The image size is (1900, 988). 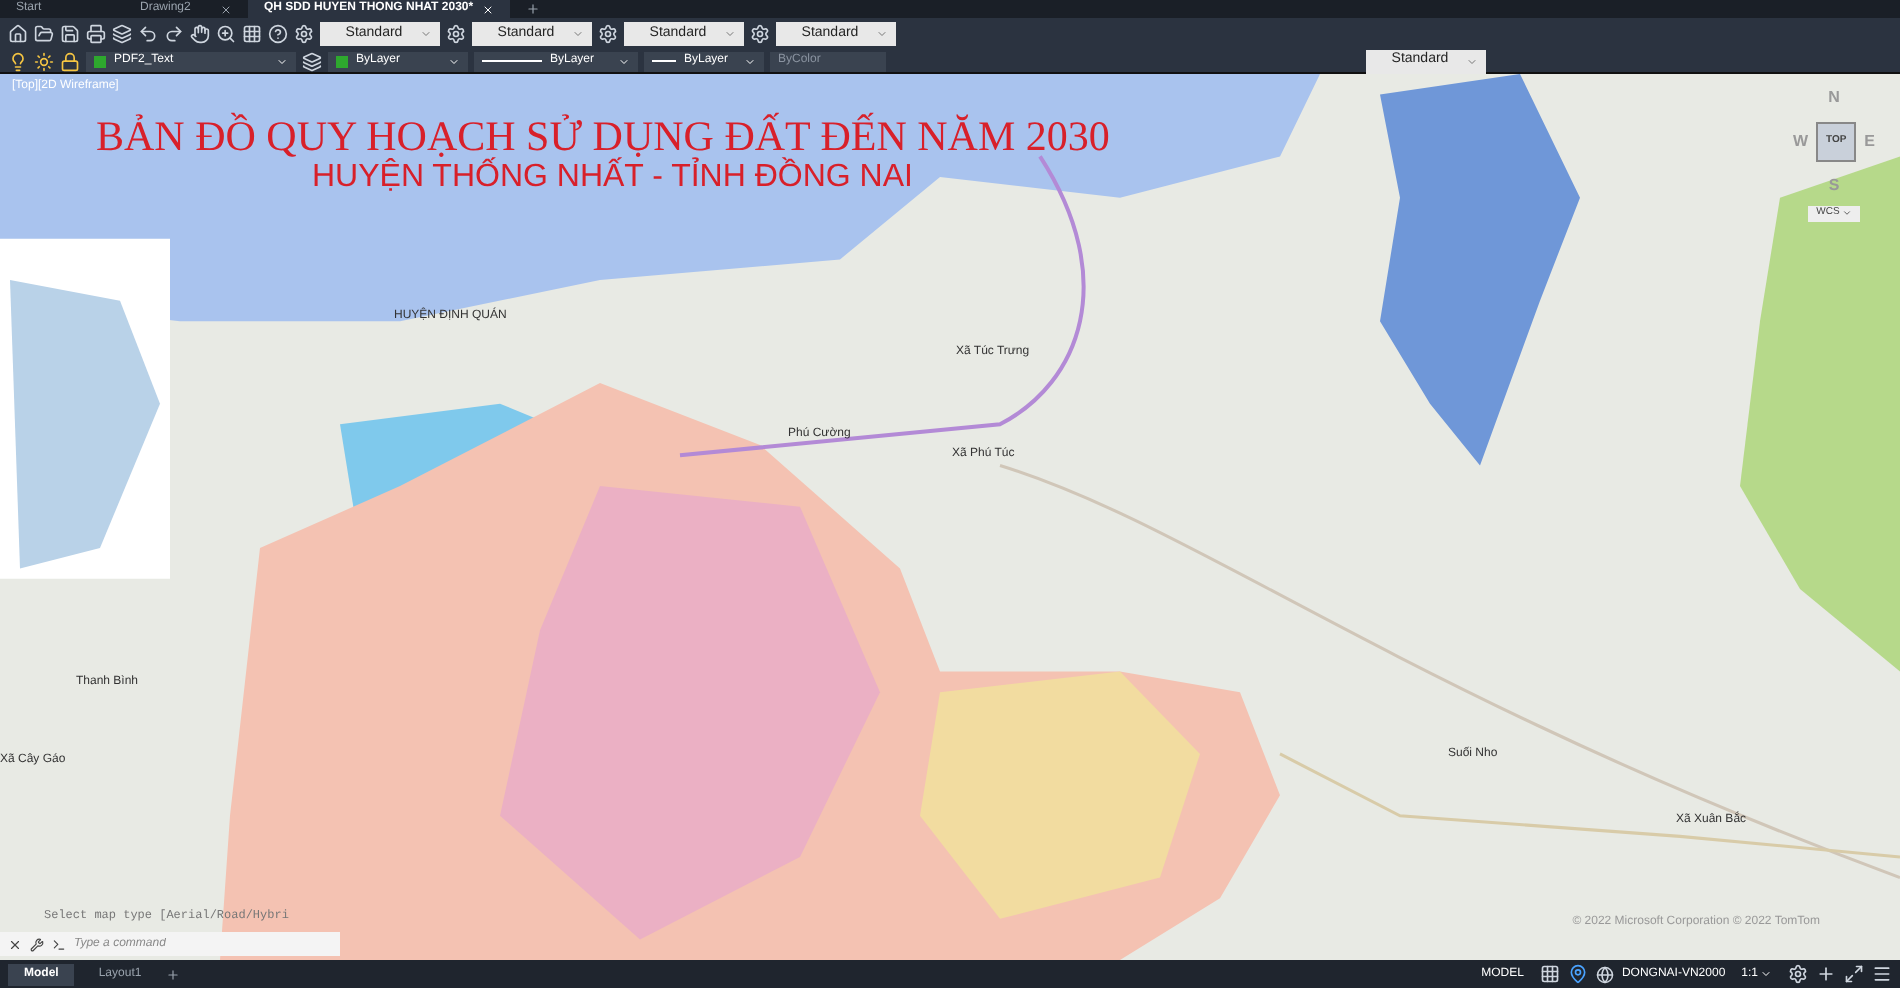 What do you see at coordinates (174, 34) in the screenshot?
I see `redo-icon` at bounding box center [174, 34].